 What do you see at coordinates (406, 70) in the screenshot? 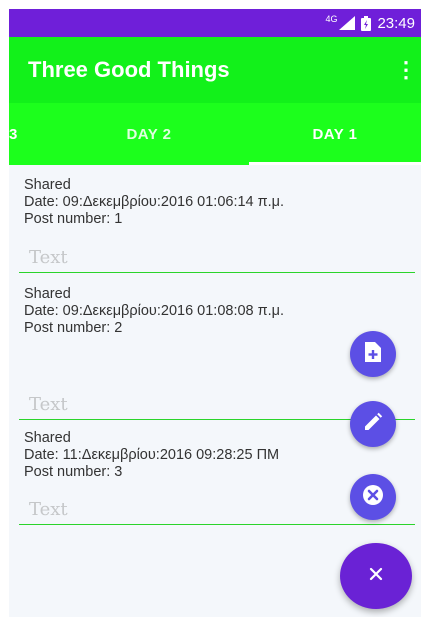
I see `overflow-menu-icon: ⋮` at bounding box center [406, 70].